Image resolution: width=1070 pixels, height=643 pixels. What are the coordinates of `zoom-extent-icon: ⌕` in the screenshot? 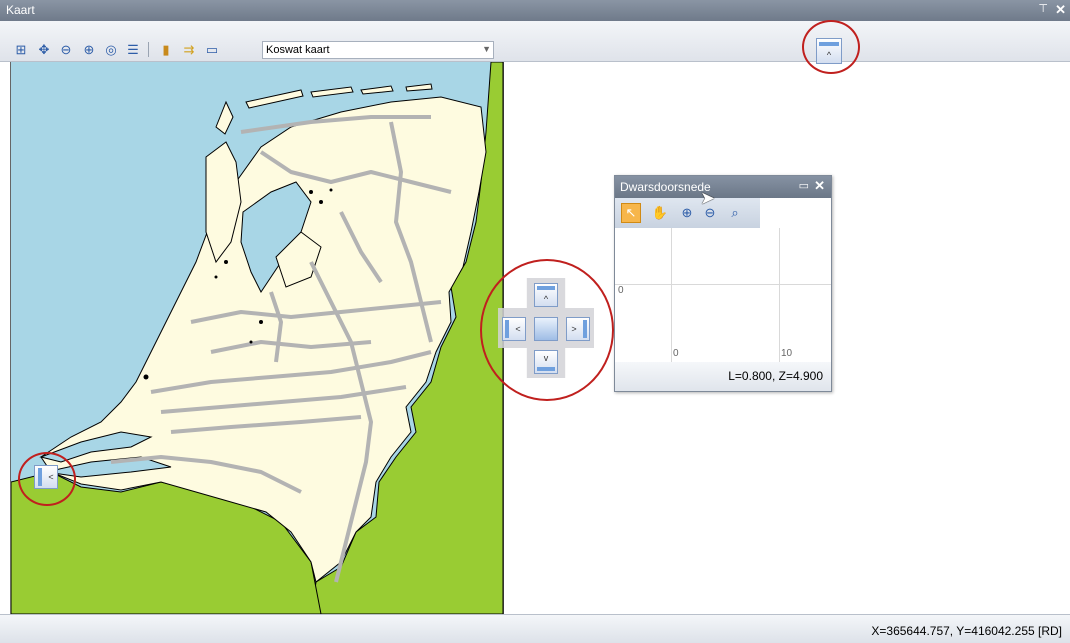 It's located at (735, 213).